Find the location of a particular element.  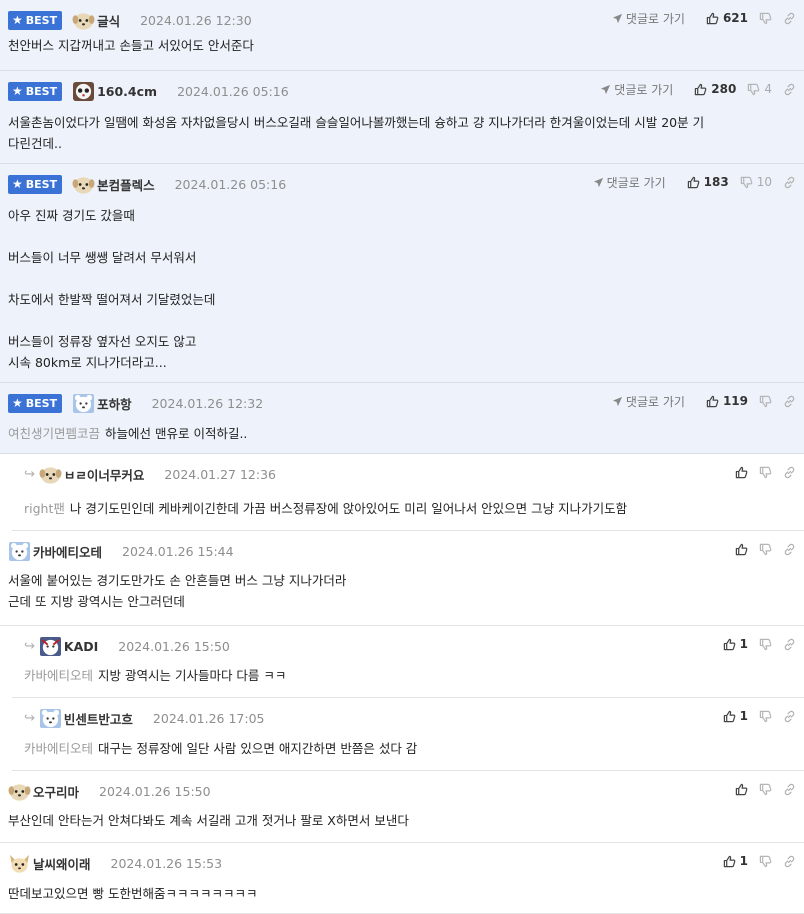

dislike-button: 4 is located at coordinates (759, 89).